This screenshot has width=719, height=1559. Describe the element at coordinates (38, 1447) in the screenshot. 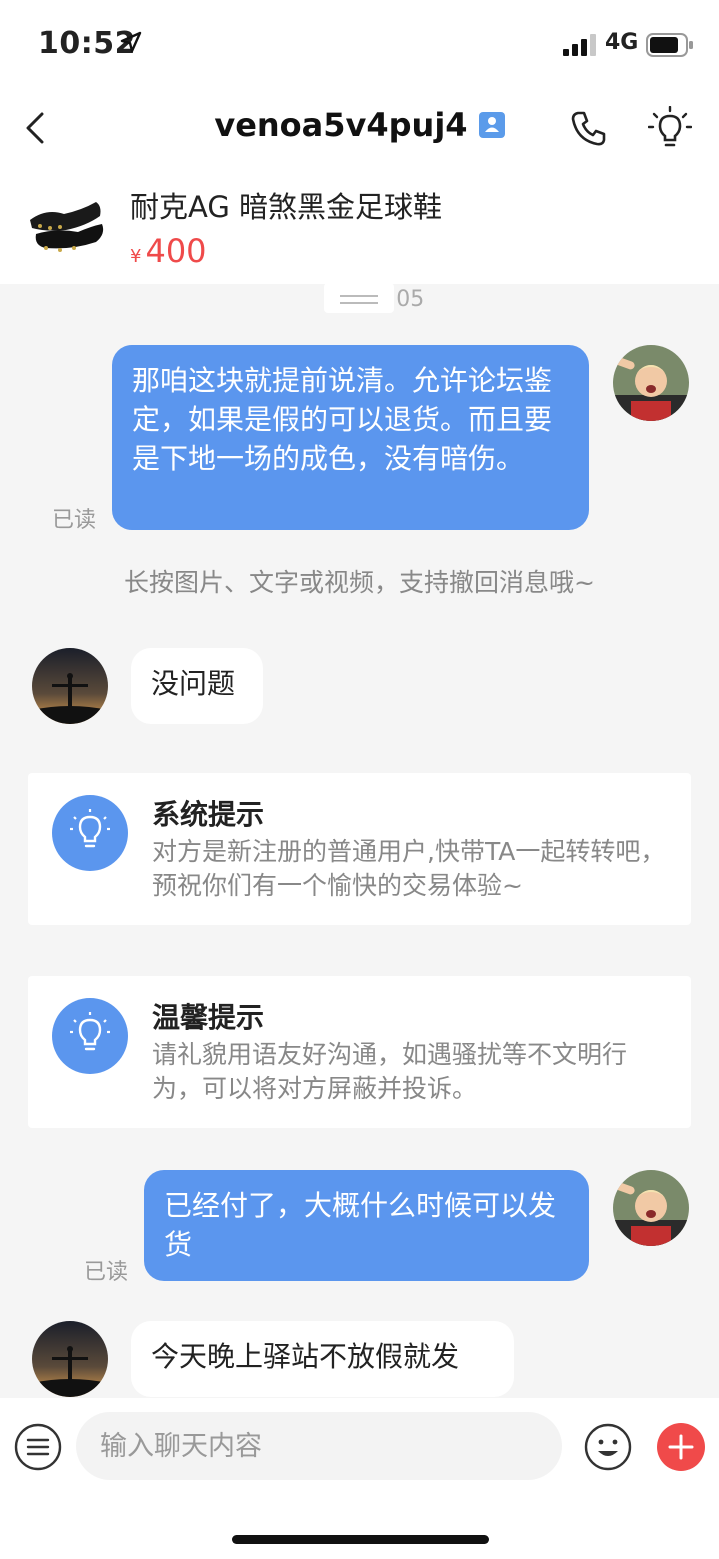

I see `menu-icon` at that location.